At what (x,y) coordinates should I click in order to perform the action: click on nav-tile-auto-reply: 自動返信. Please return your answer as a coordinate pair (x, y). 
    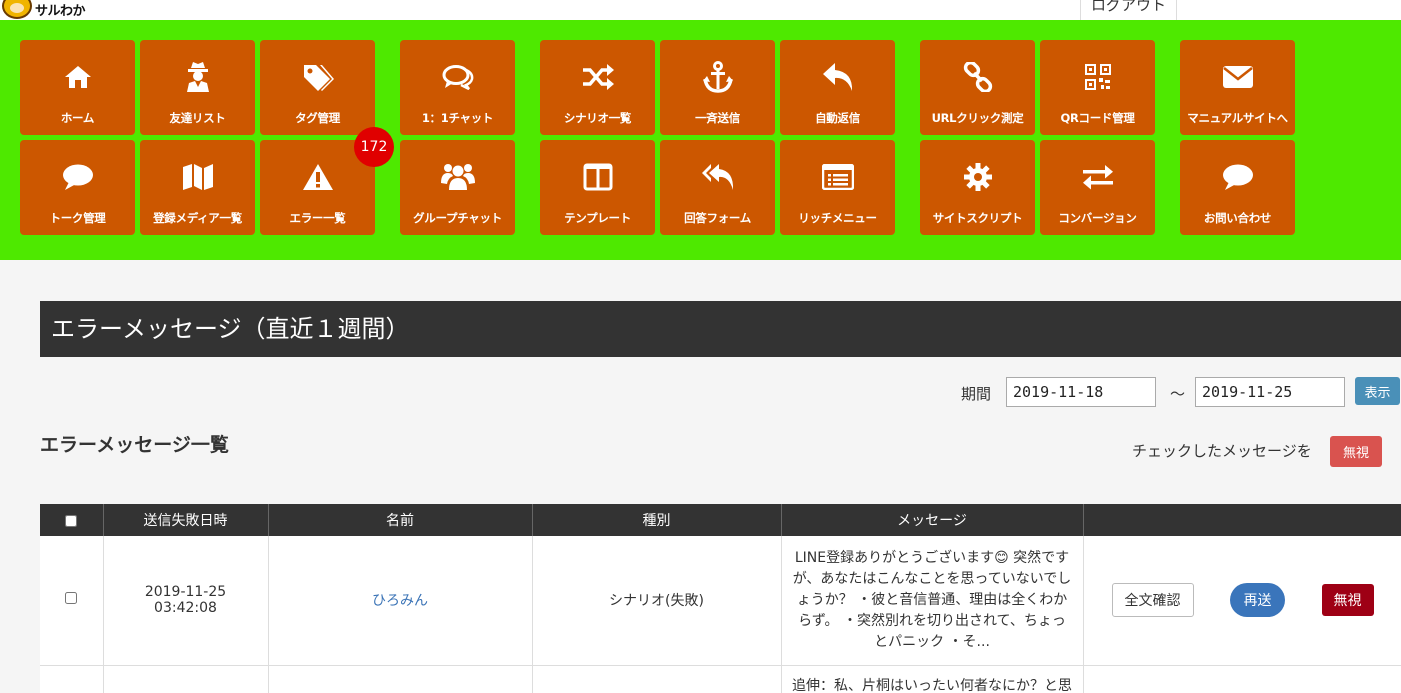
    Looking at the image, I should click on (837, 87).